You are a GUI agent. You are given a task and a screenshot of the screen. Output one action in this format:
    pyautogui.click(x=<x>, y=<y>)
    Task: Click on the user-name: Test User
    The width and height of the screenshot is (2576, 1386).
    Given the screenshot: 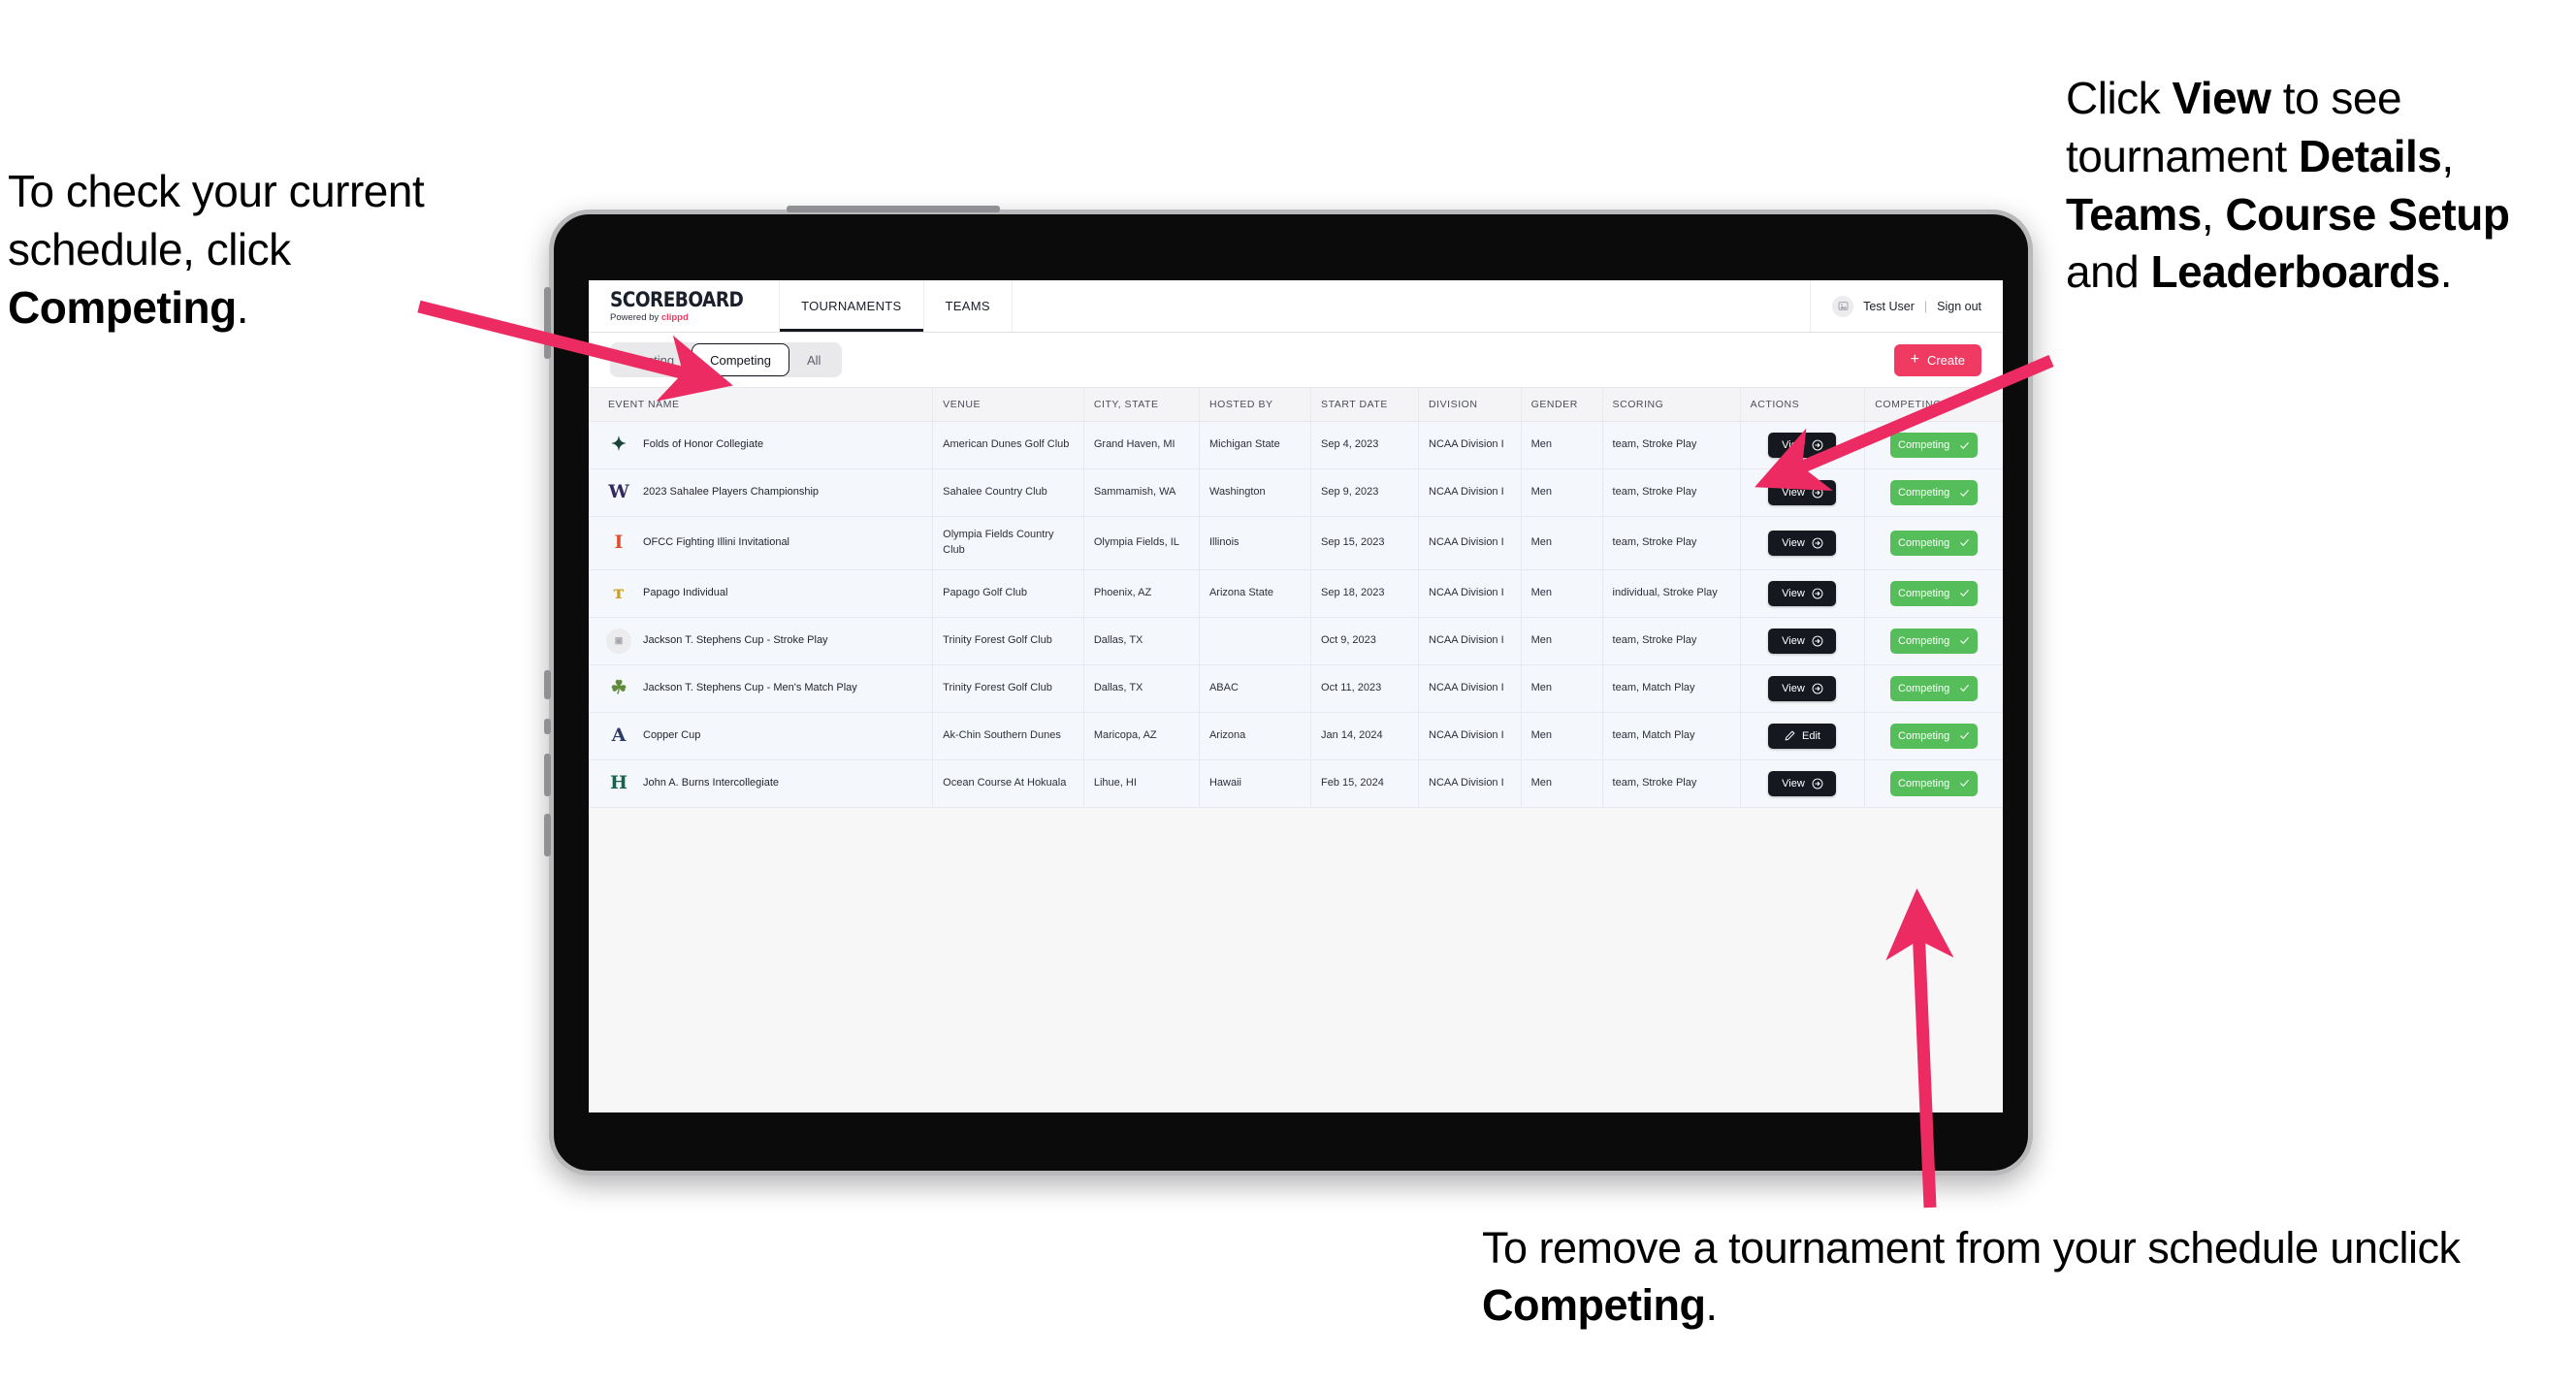 What is the action you would take?
    pyautogui.click(x=1889, y=306)
    